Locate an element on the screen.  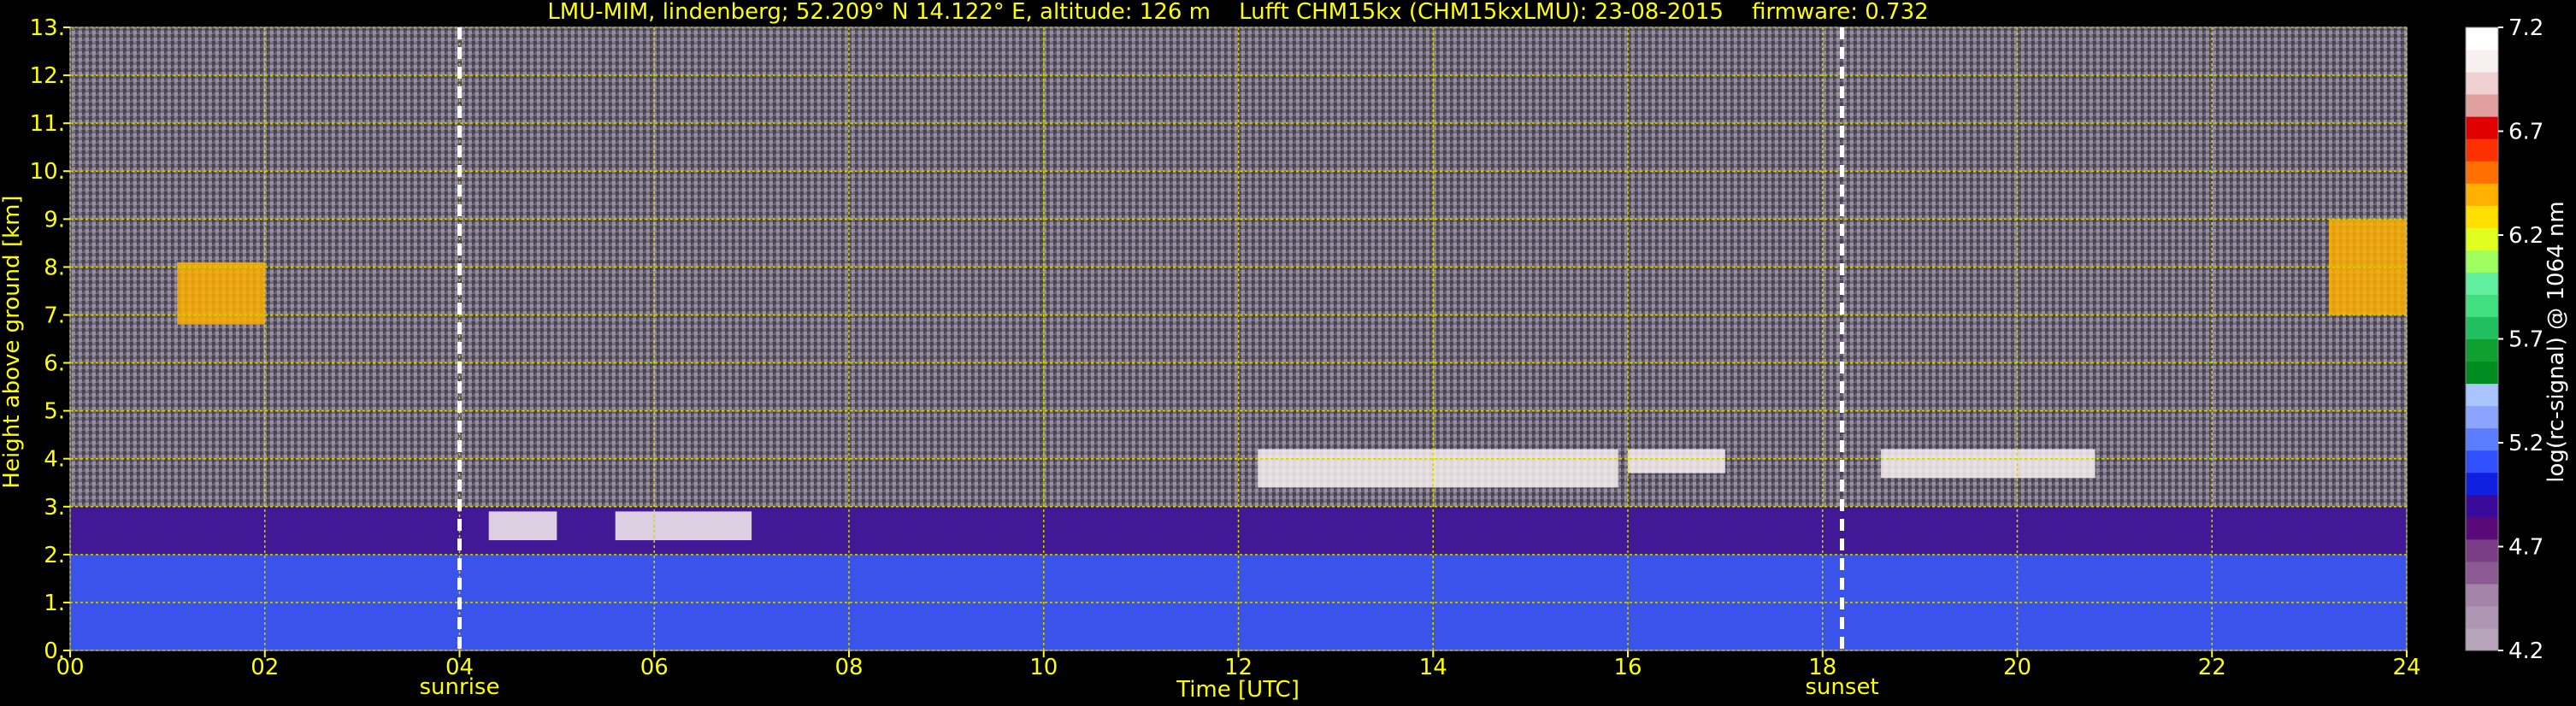
colorbar-label: log(rc-signal) @ 1064 nm is located at coordinates (2556, 341).